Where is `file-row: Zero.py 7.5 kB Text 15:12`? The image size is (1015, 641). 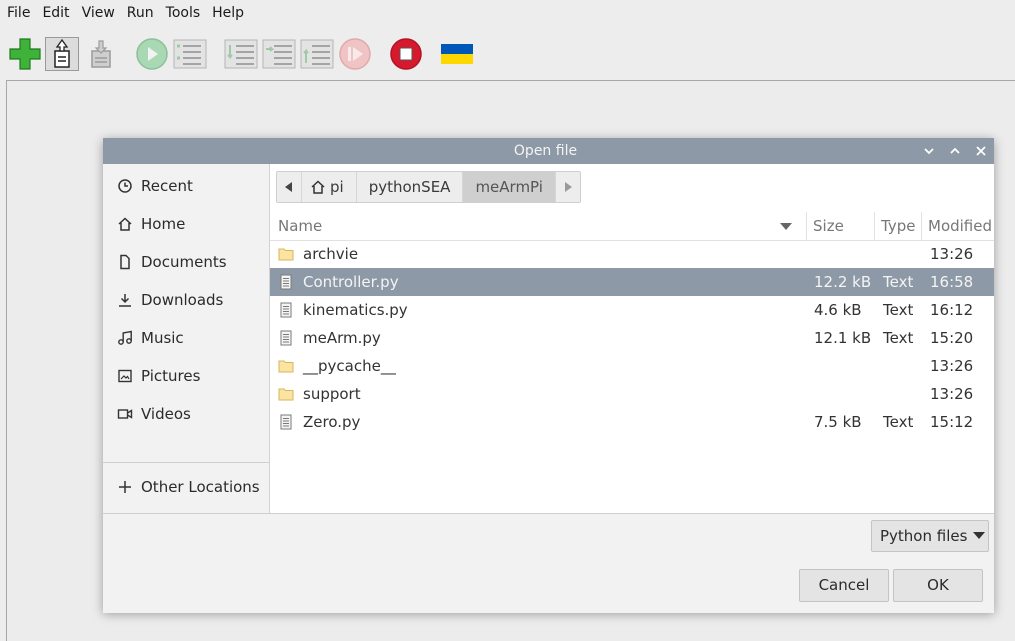 file-row: Zero.py 7.5 kB Text 15:12 is located at coordinates (632, 422).